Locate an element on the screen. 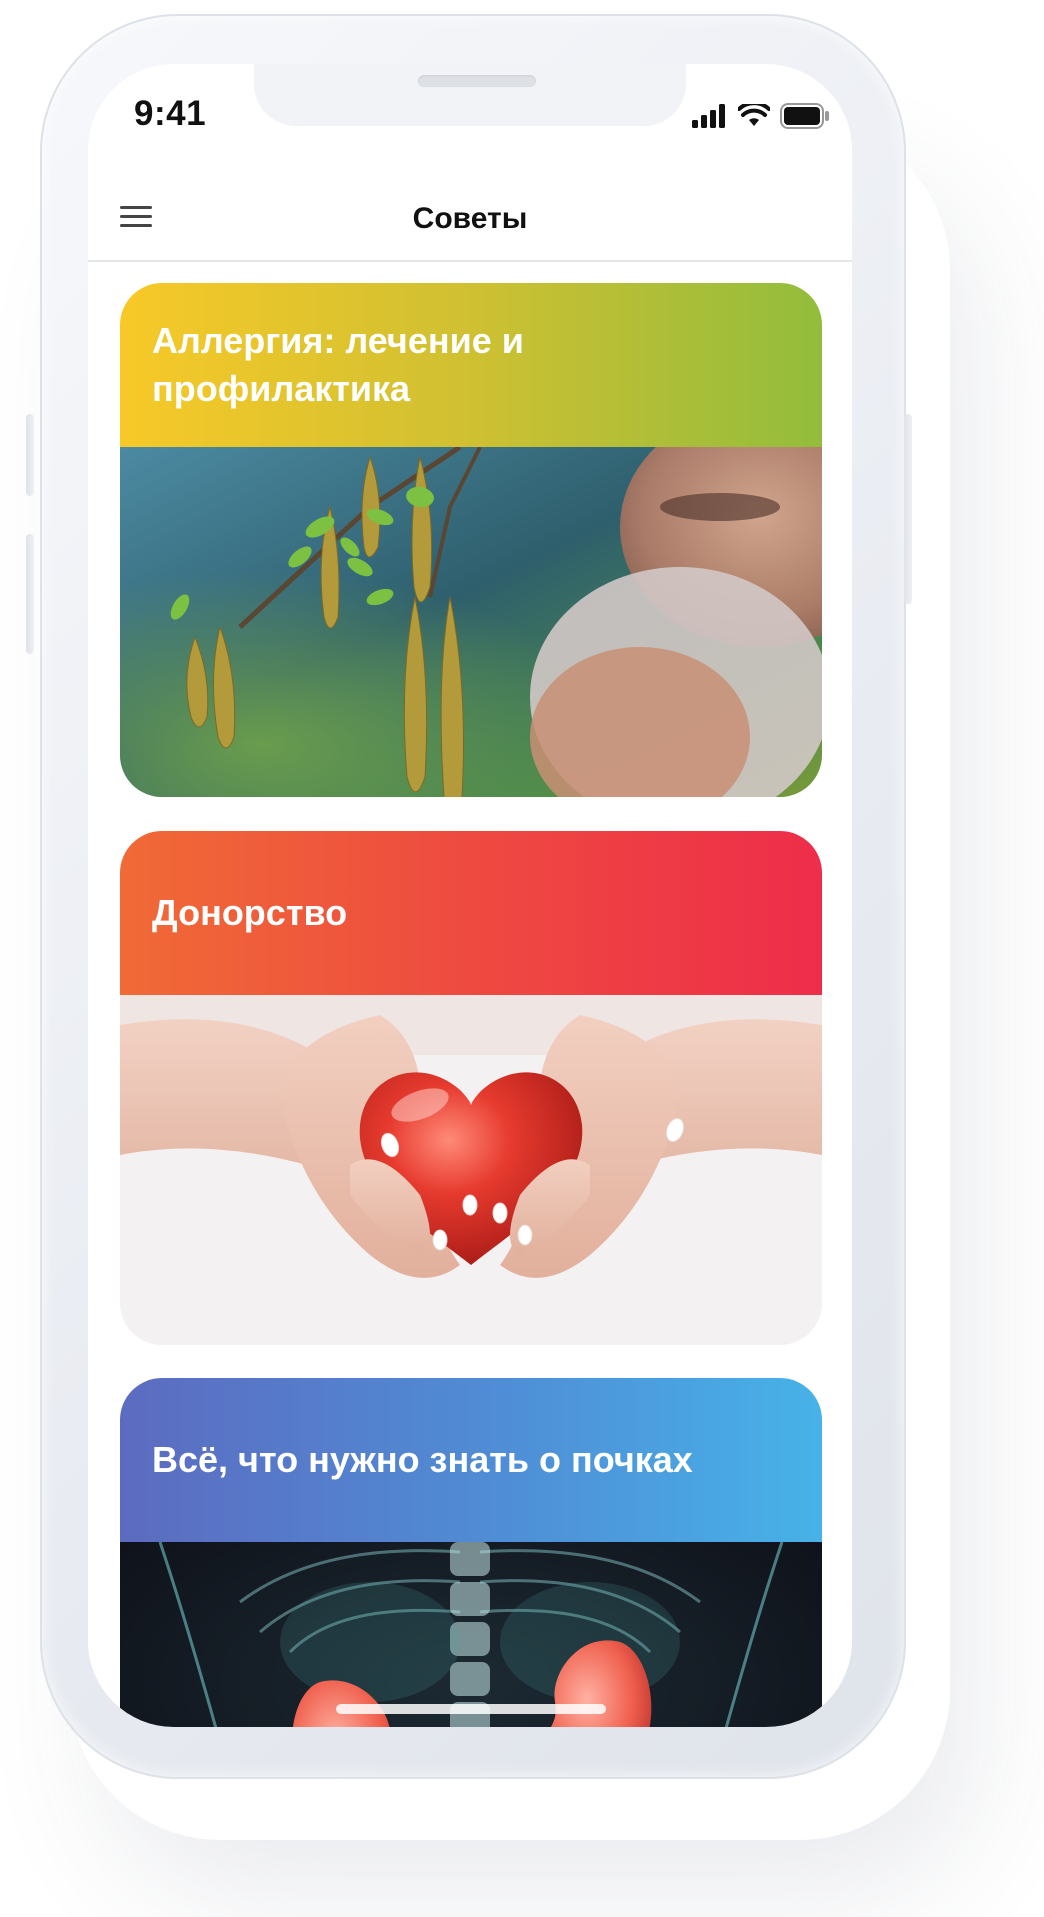 This screenshot has height=1917, width=1044. donation-image is located at coordinates (471, 1170).